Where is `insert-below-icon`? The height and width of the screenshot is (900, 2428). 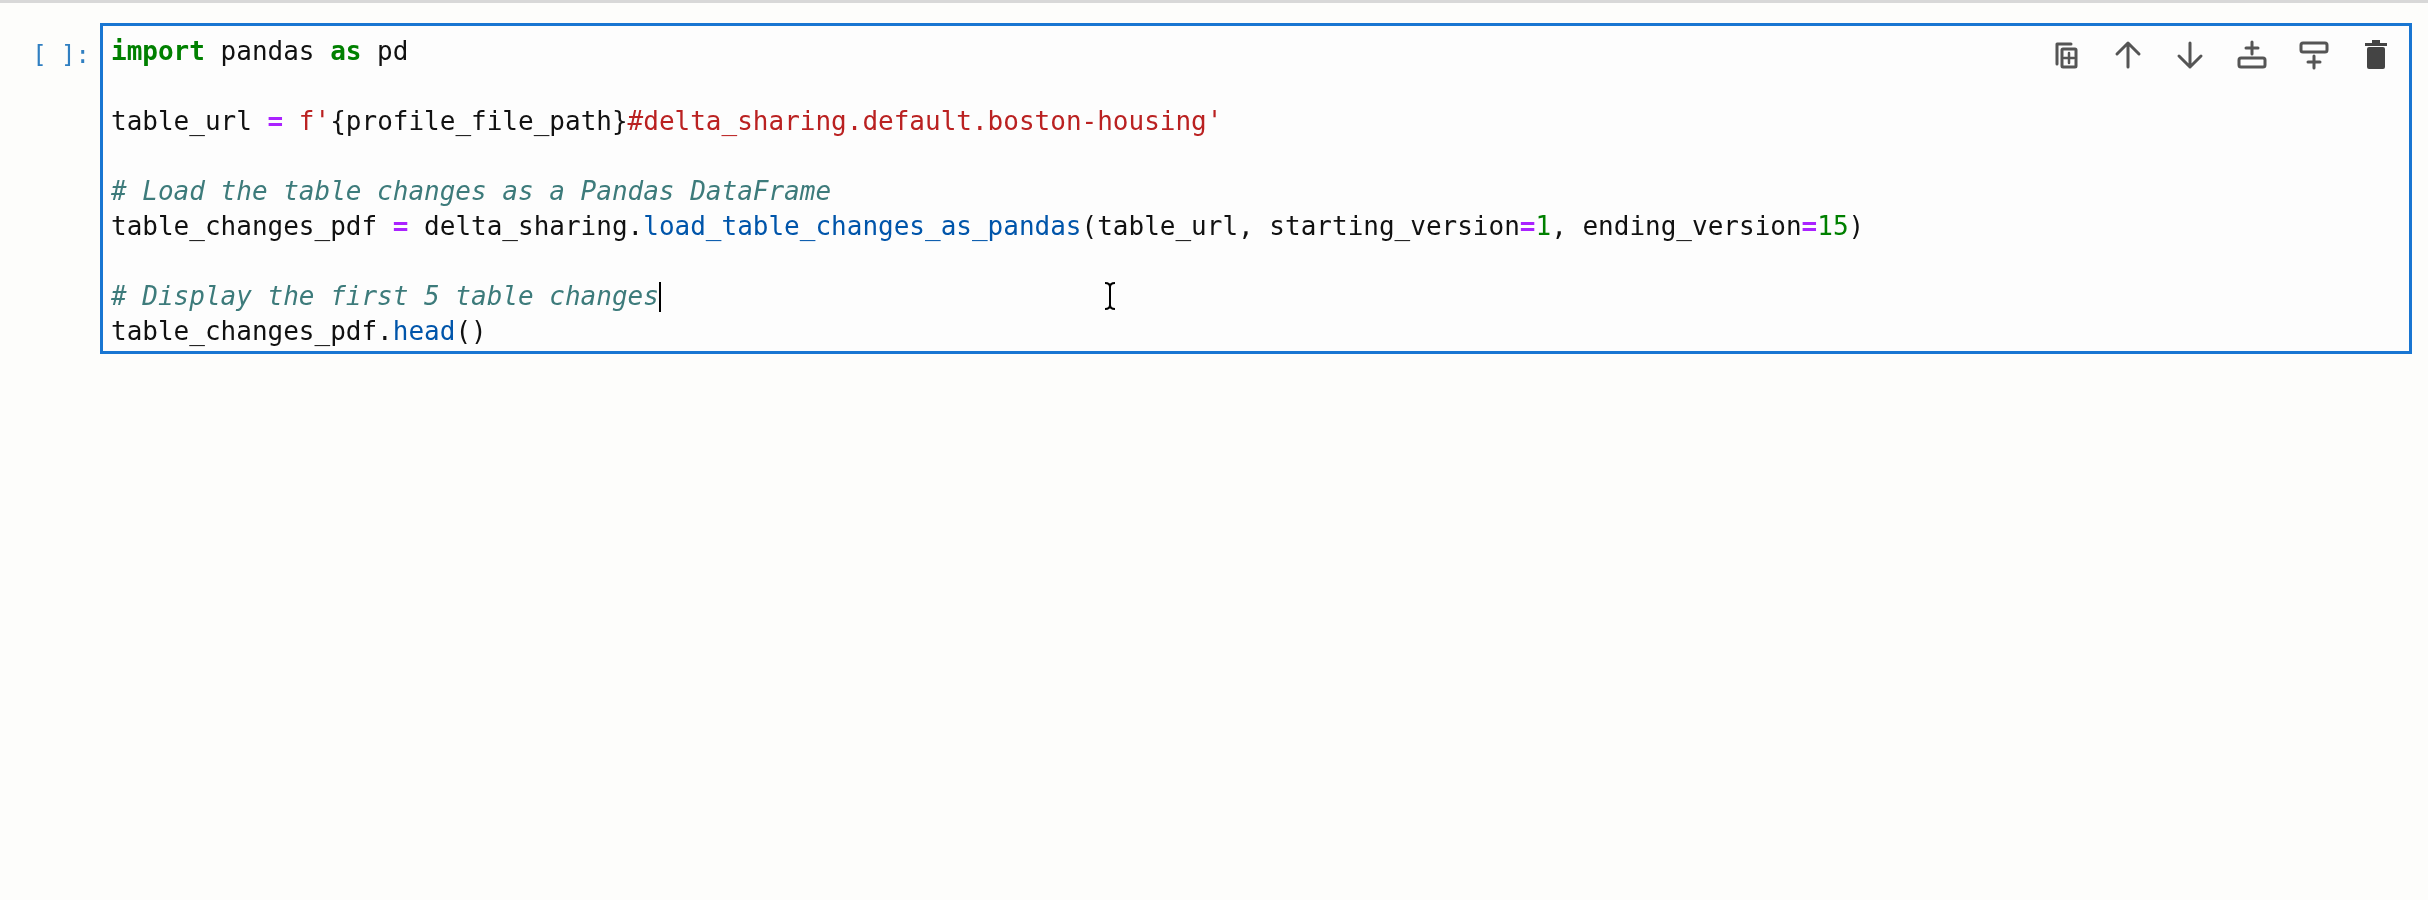
insert-below-icon is located at coordinates (2314, 55).